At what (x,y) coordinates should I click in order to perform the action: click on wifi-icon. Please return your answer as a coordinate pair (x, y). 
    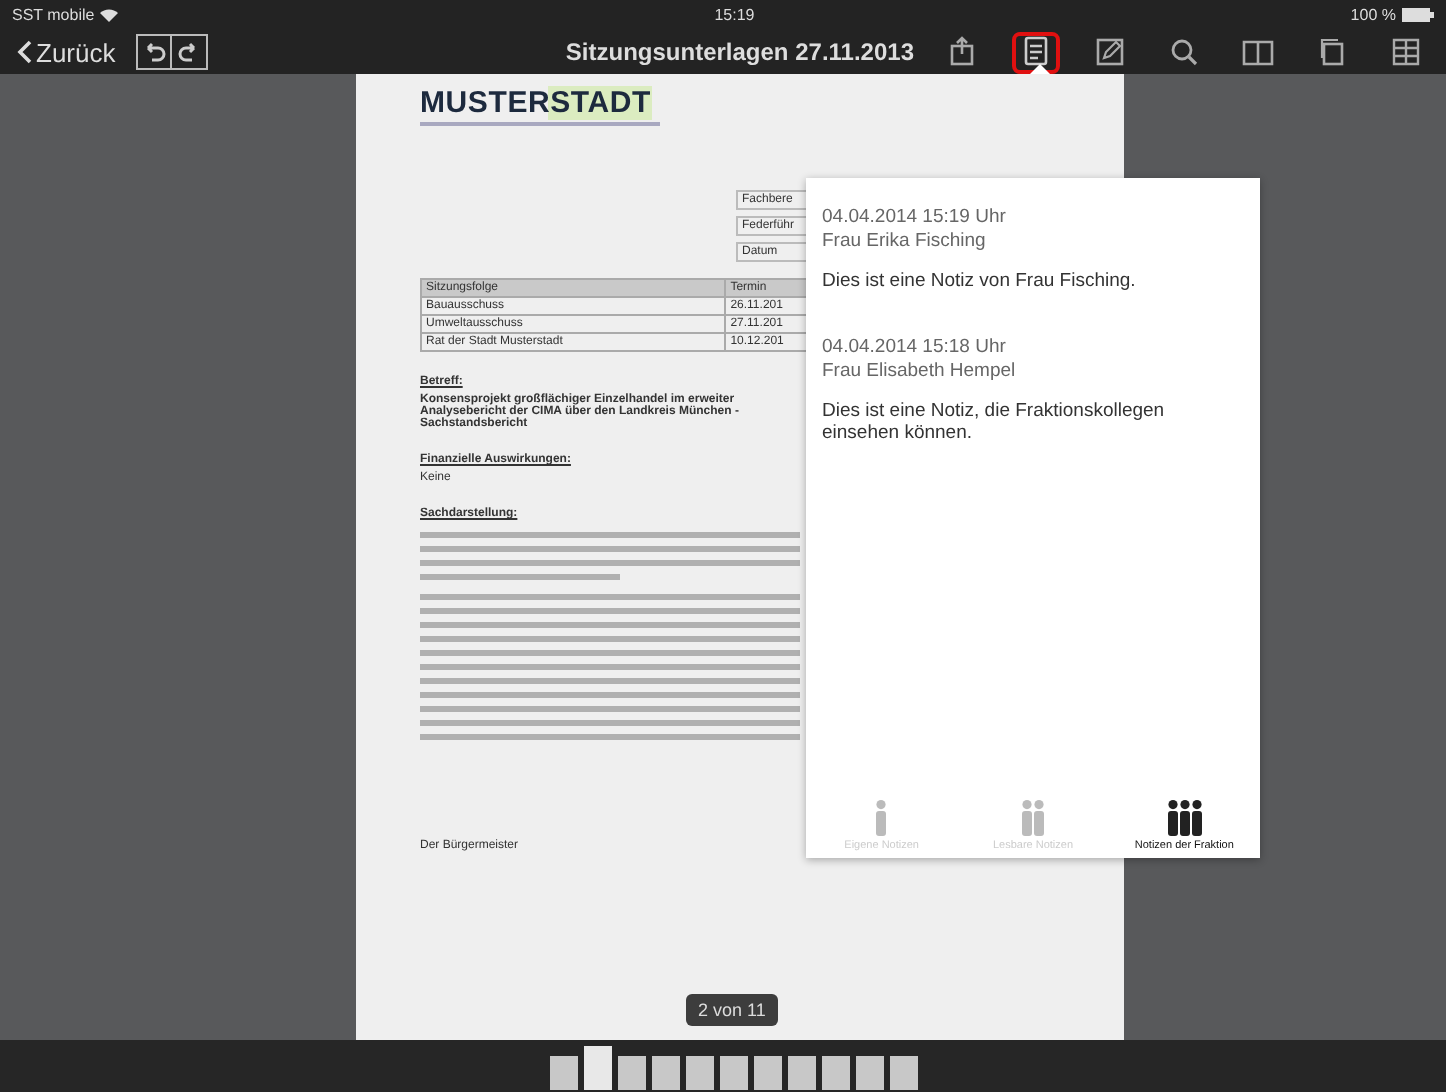
    Looking at the image, I should click on (109, 15).